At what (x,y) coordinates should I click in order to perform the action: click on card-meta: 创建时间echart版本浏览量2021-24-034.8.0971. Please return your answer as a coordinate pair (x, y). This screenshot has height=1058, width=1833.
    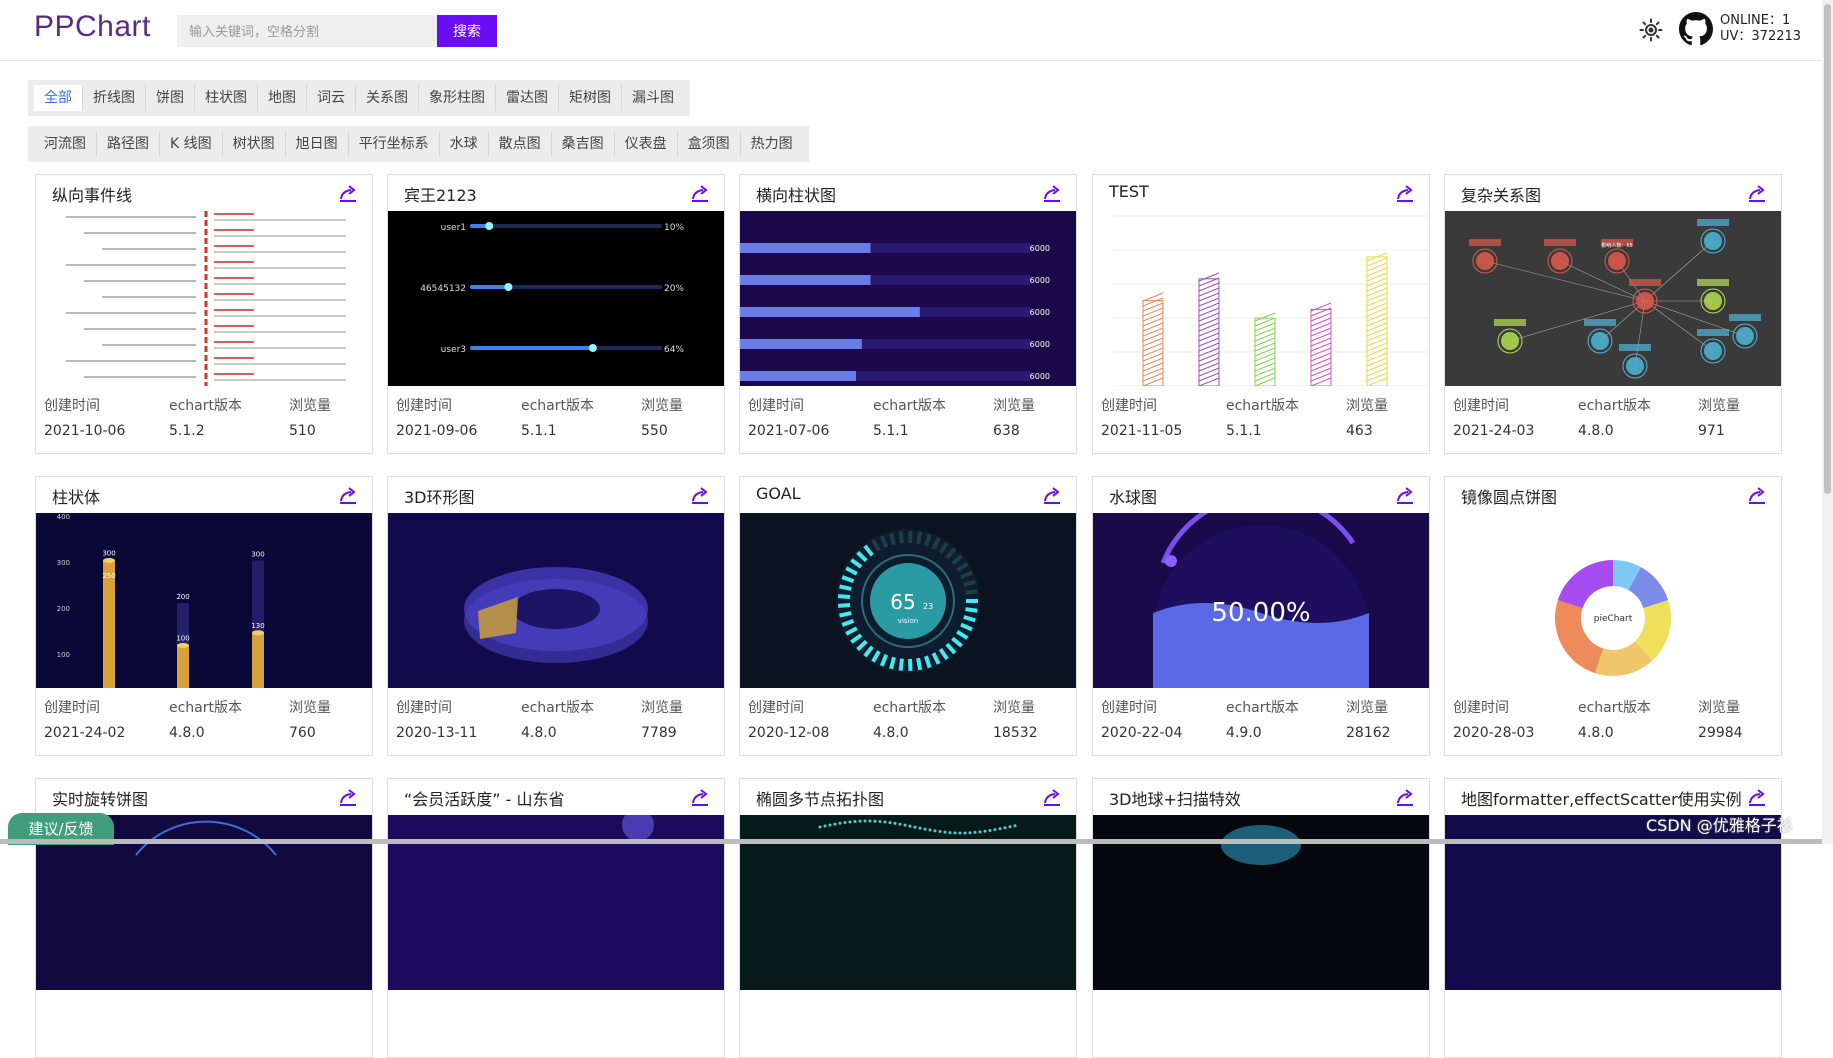
    Looking at the image, I should click on (1613, 417).